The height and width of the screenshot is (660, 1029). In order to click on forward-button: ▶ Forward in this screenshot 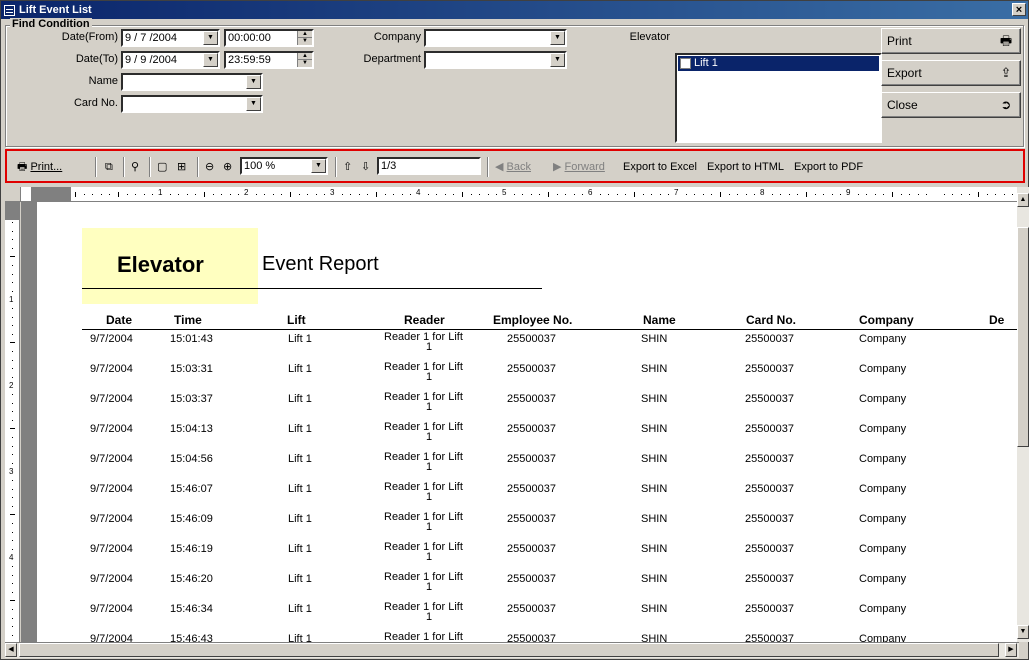, I will do `click(579, 167)`.